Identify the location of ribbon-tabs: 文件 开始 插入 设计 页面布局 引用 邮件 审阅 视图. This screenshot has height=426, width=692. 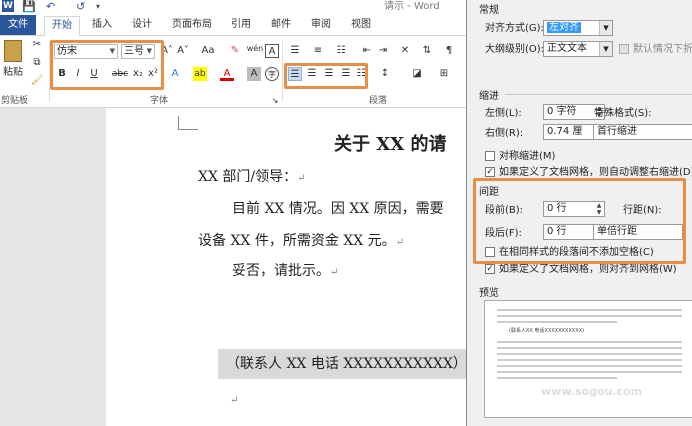
(233, 25).